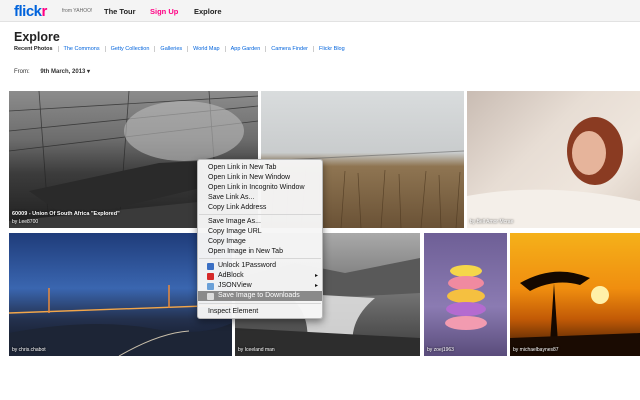 The image size is (640, 400). I want to click on date-value: 9th March, 2013, so click(63, 72).